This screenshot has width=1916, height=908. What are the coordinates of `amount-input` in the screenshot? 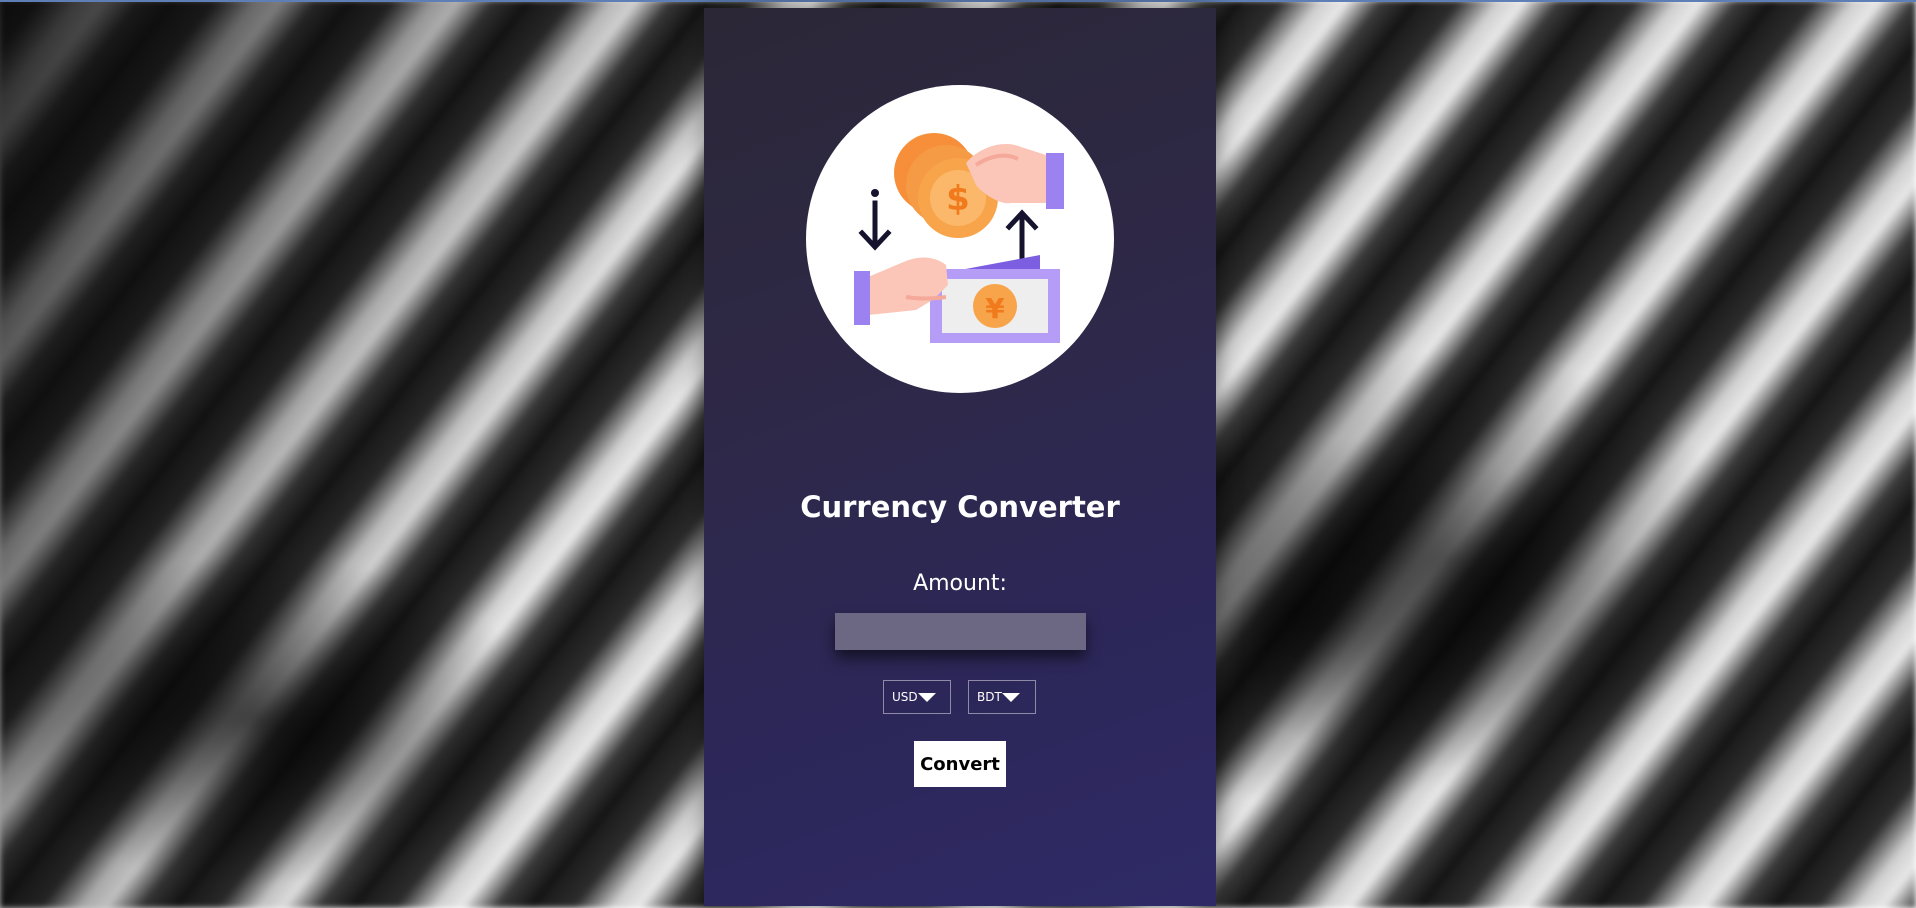 It's located at (960, 631).